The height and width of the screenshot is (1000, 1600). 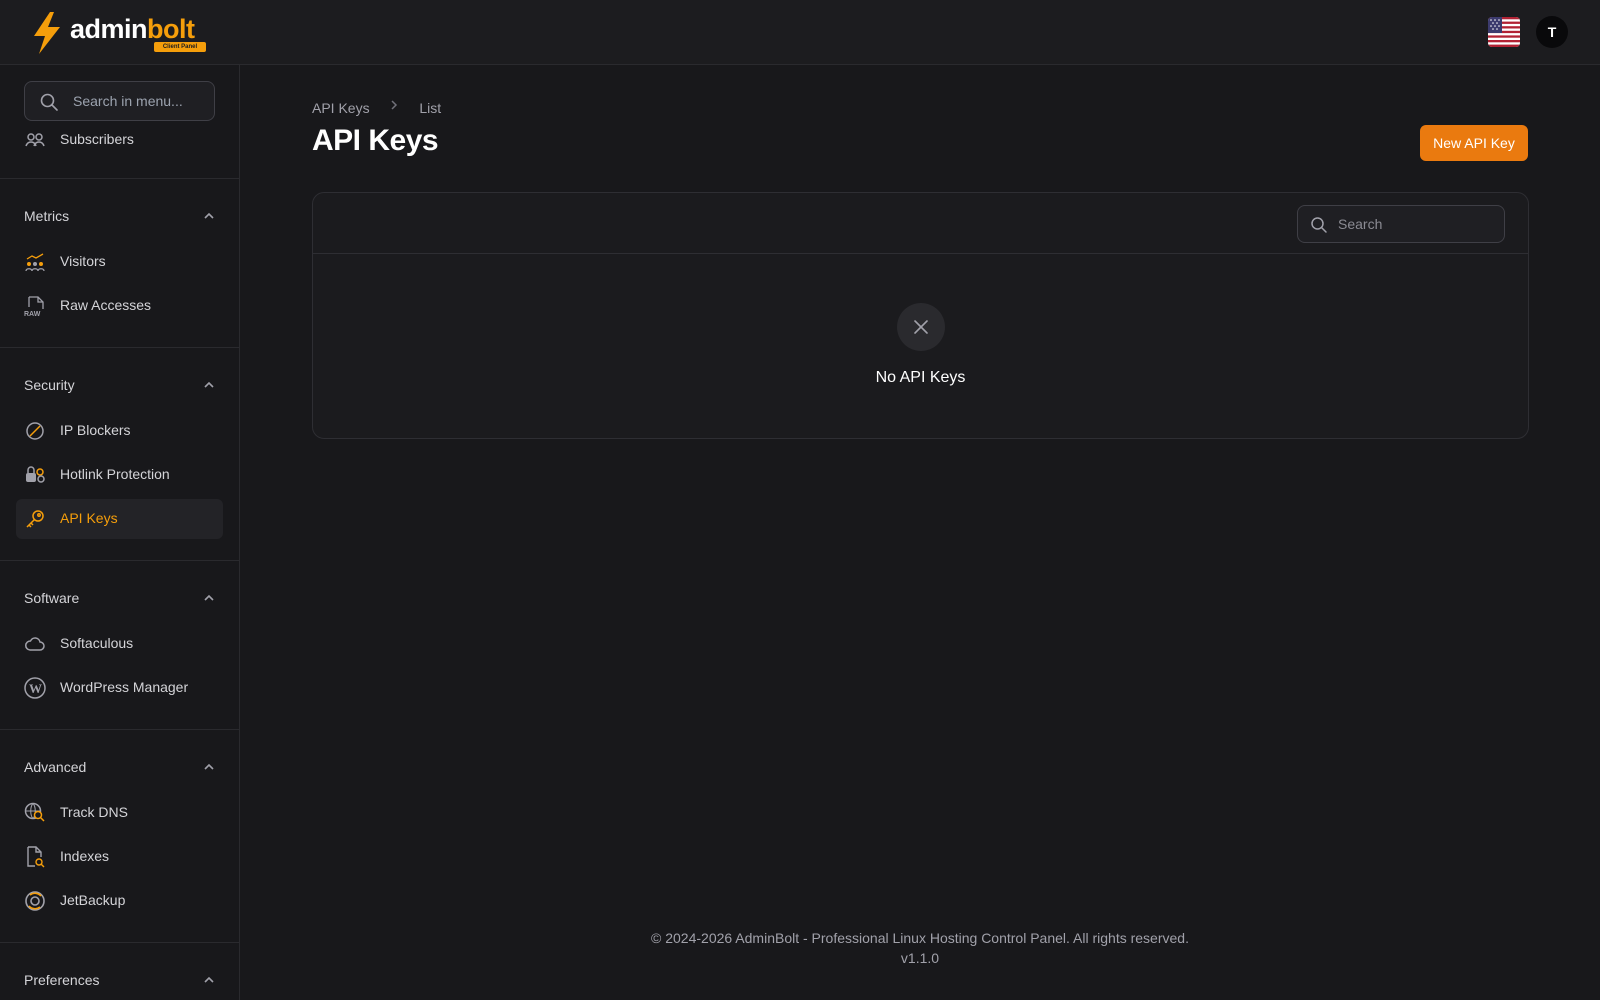 What do you see at coordinates (119, 857) in the screenshot?
I see `sidebar-item-indexes: Indexes` at bounding box center [119, 857].